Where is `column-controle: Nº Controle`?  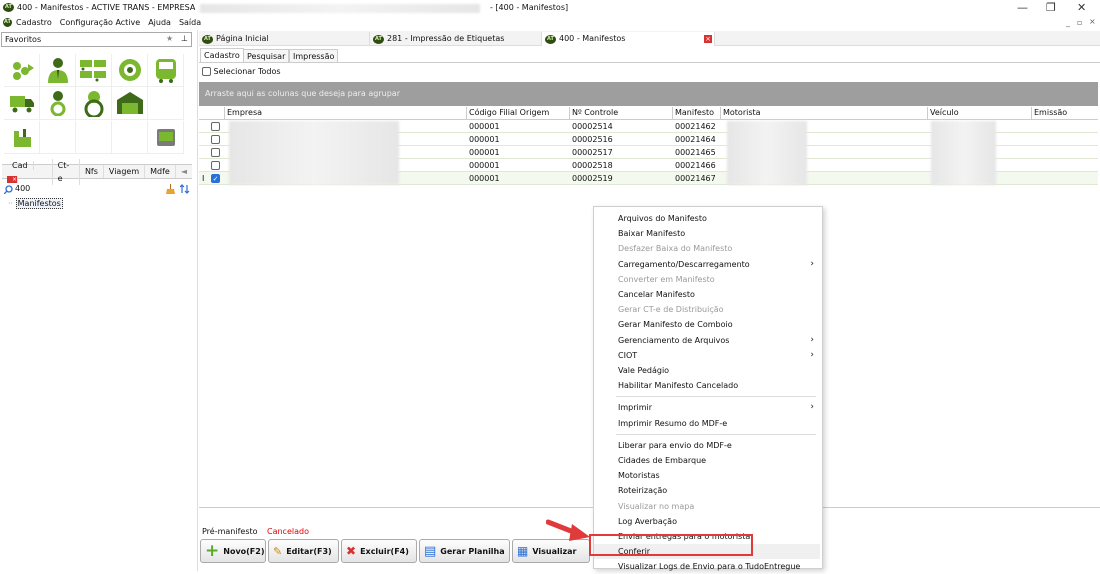
column-controle: Nº Controle is located at coordinates (621, 113).